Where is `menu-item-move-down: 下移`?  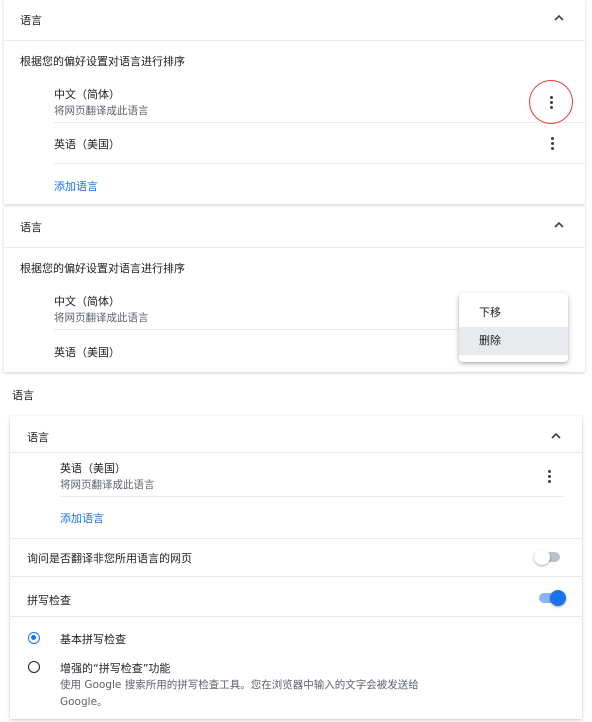
menu-item-move-down: 下移 is located at coordinates (513, 313).